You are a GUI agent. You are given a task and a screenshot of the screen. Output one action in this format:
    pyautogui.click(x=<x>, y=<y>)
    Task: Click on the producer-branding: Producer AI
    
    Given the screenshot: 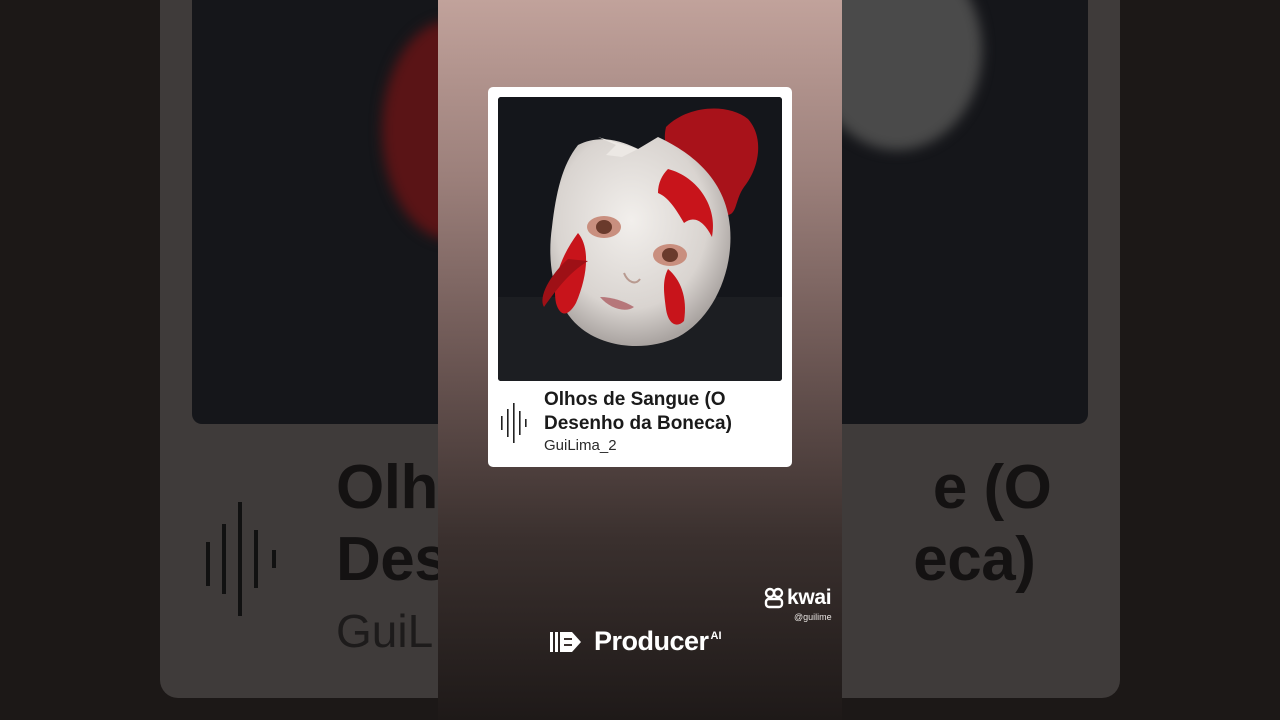 What is the action you would take?
    pyautogui.click(x=636, y=641)
    